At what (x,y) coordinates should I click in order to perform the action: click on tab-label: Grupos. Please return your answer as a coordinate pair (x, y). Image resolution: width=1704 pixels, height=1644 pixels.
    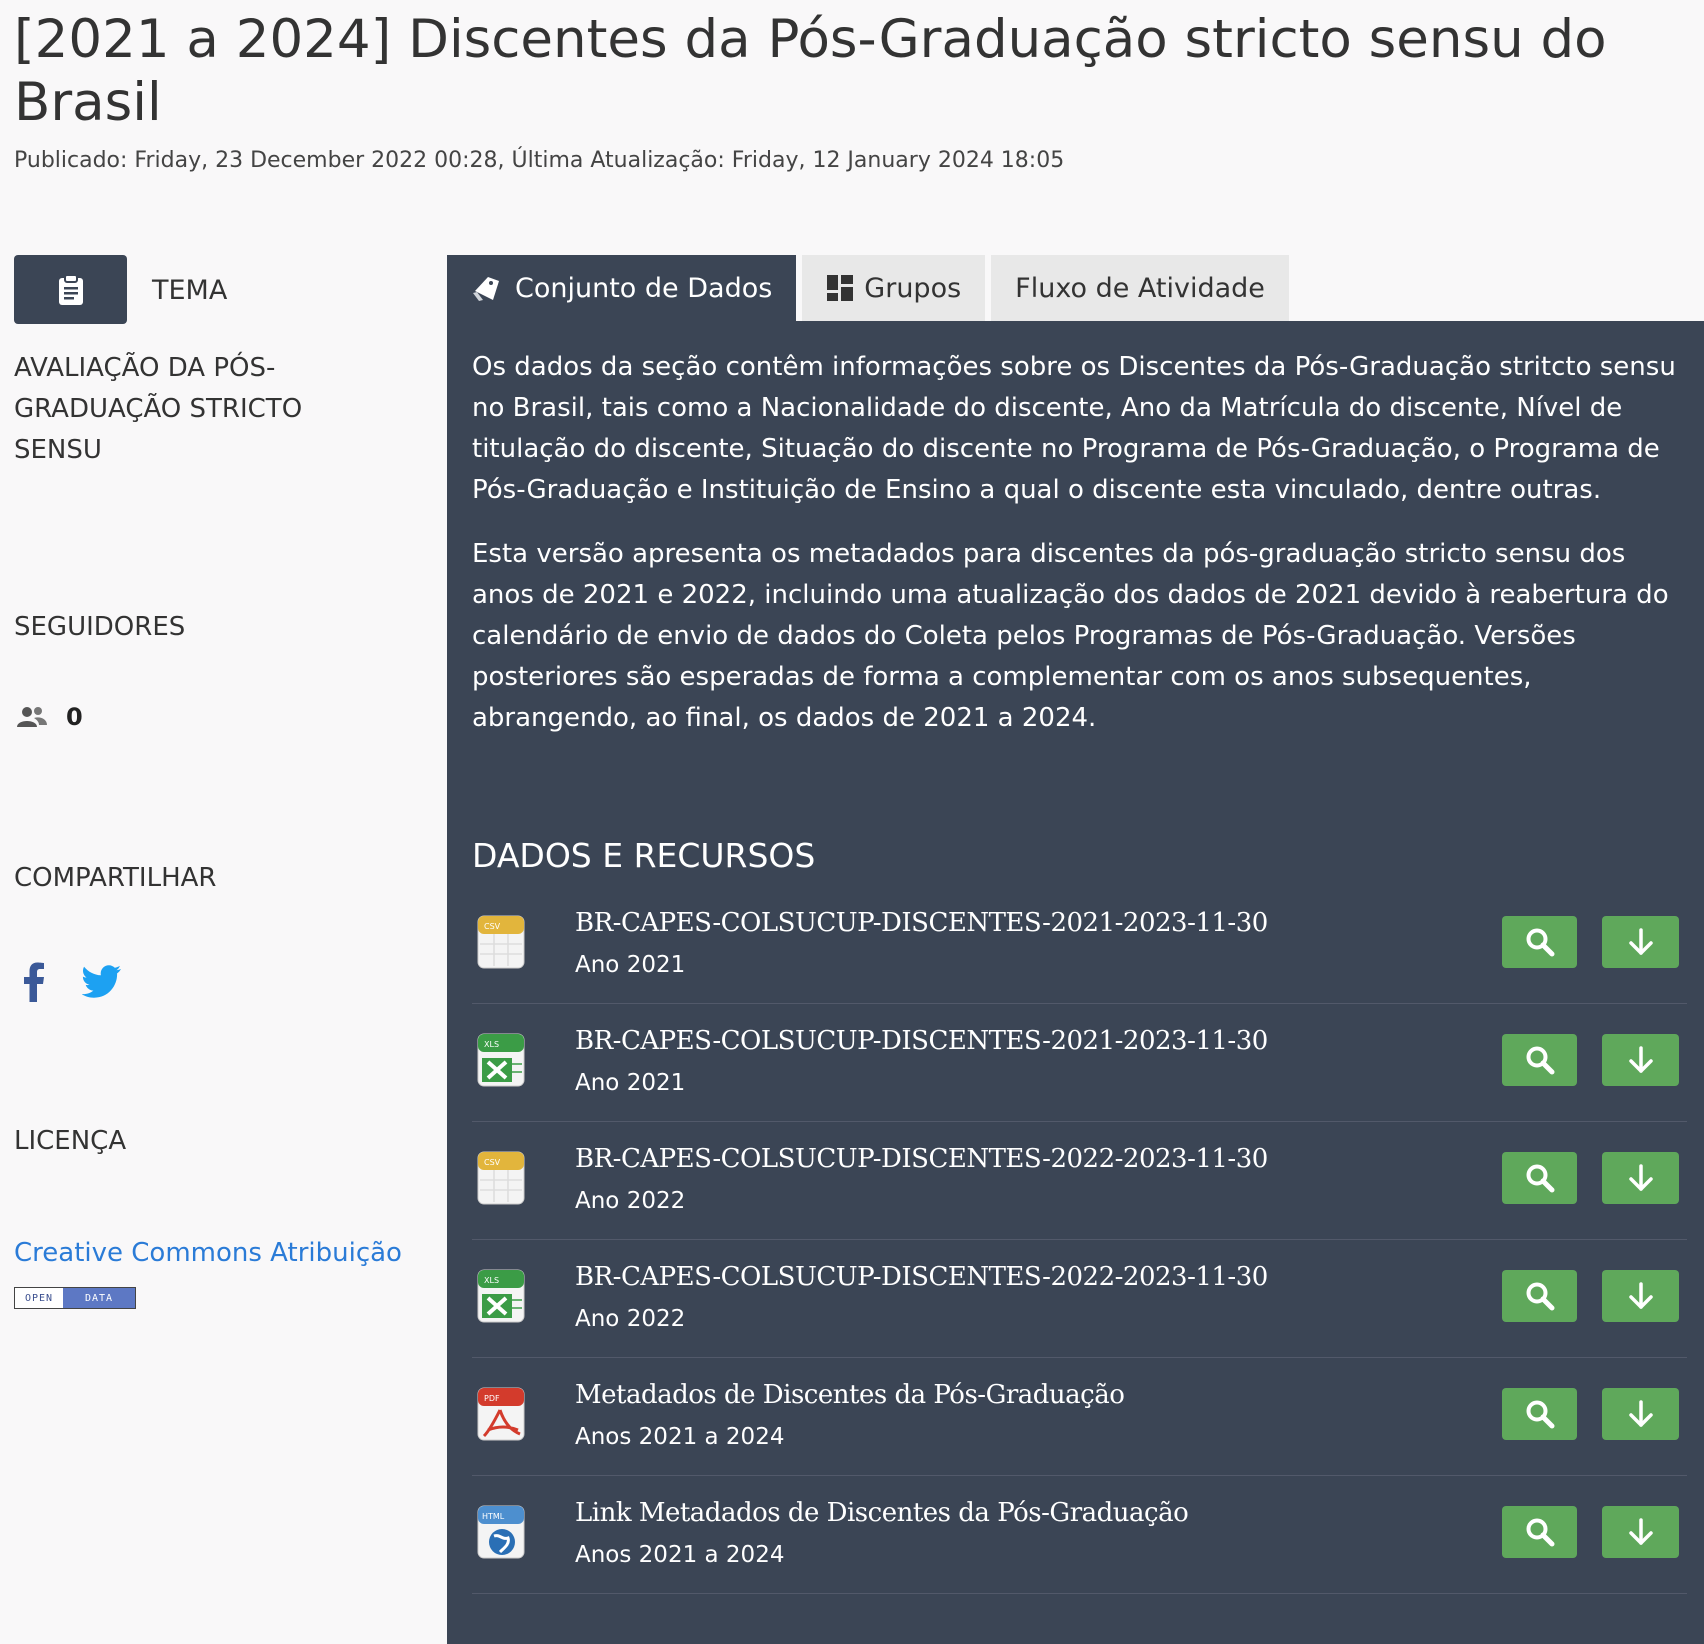
    Looking at the image, I should click on (913, 288).